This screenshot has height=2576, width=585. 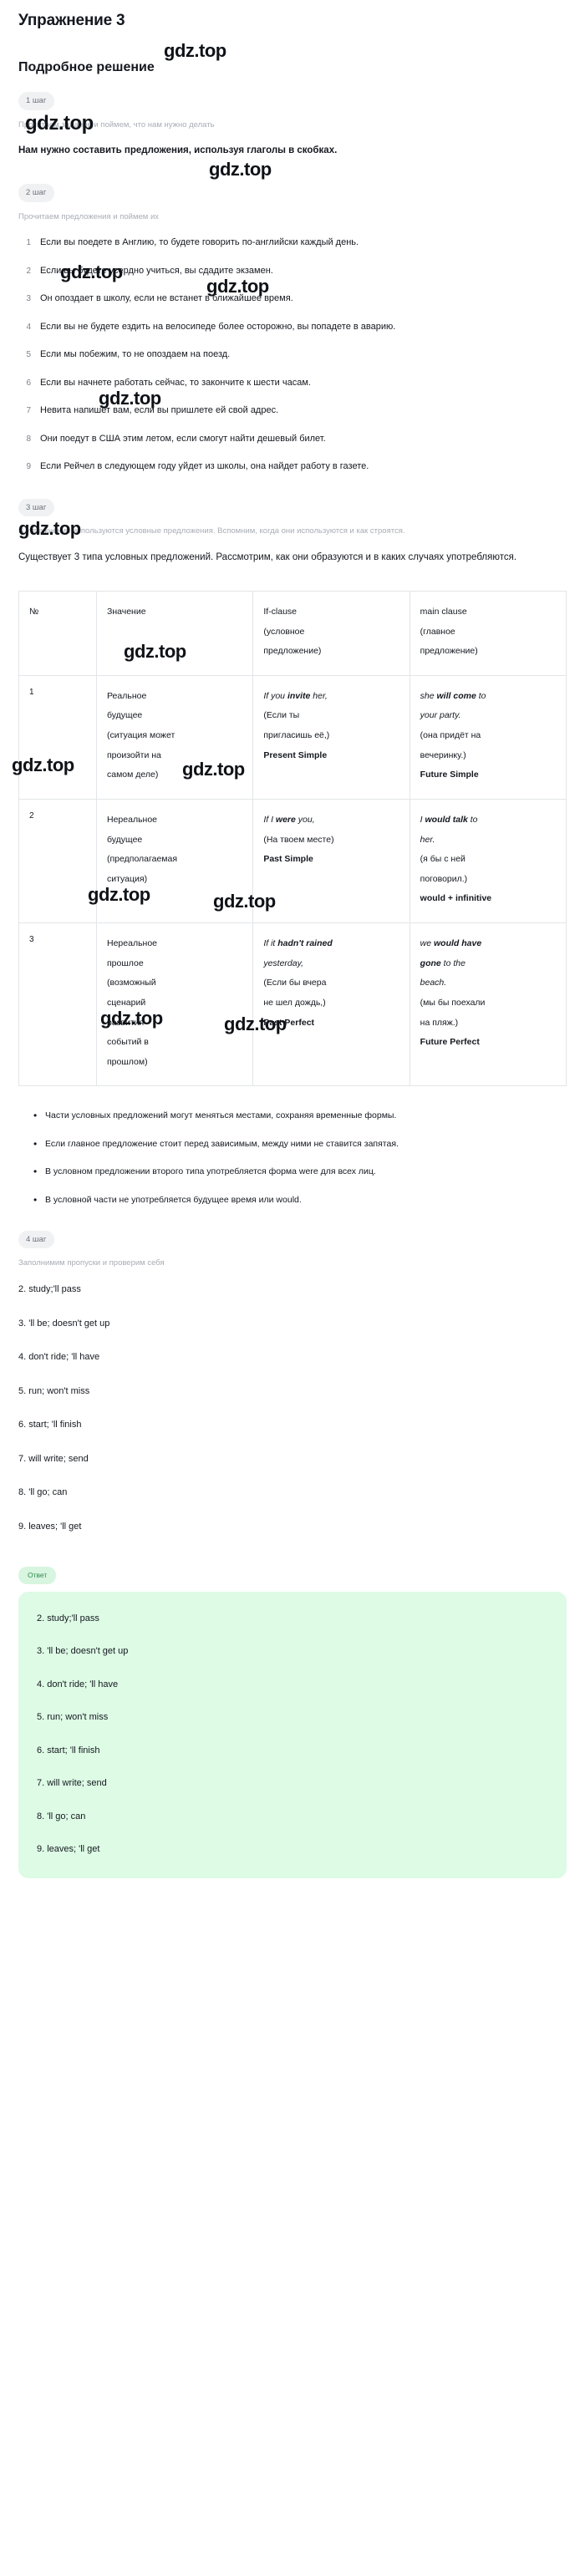 What do you see at coordinates (28, 299) in the screenshot?
I see `list-item-number: 3` at bounding box center [28, 299].